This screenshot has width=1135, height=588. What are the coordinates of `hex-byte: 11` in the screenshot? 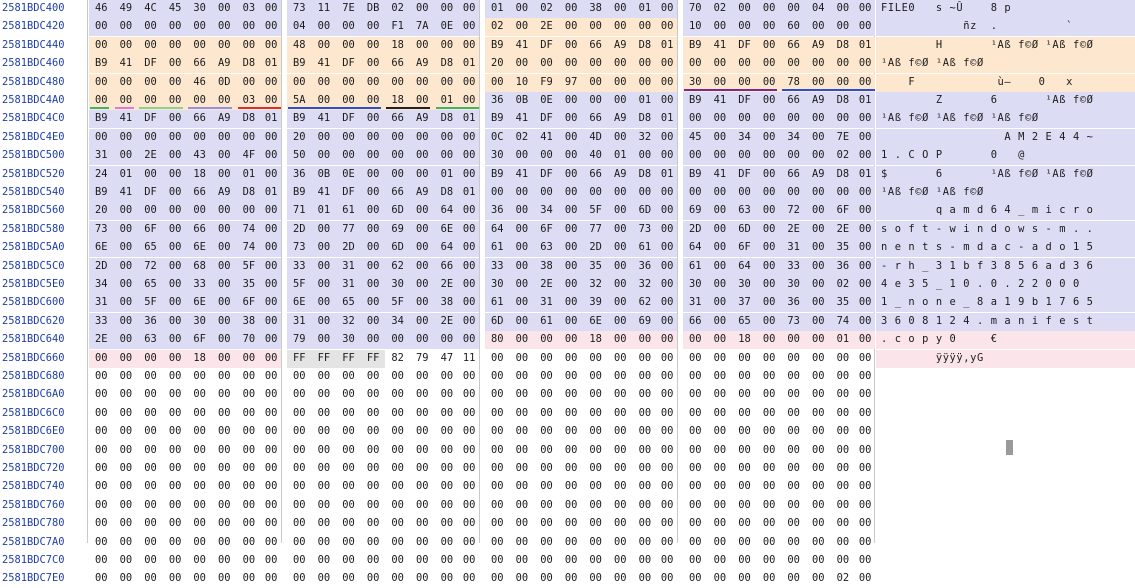 It's located at (469, 359).